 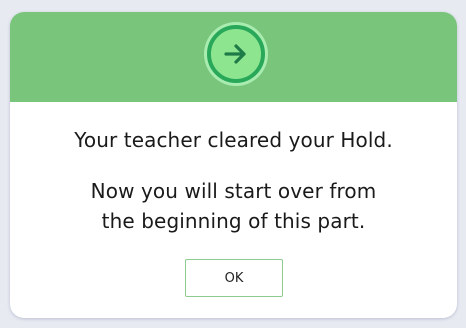 What do you see at coordinates (233, 221) in the screenshot?
I see `dialog-message-secondary-line-2: the beginning of this part.` at bounding box center [233, 221].